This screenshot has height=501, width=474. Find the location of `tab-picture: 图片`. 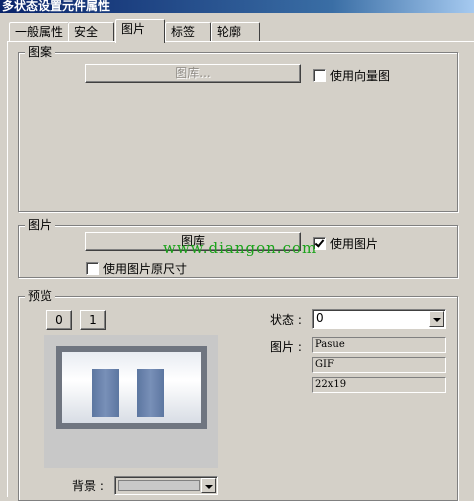

tab-picture: 图片 is located at coordinates (140, 31).